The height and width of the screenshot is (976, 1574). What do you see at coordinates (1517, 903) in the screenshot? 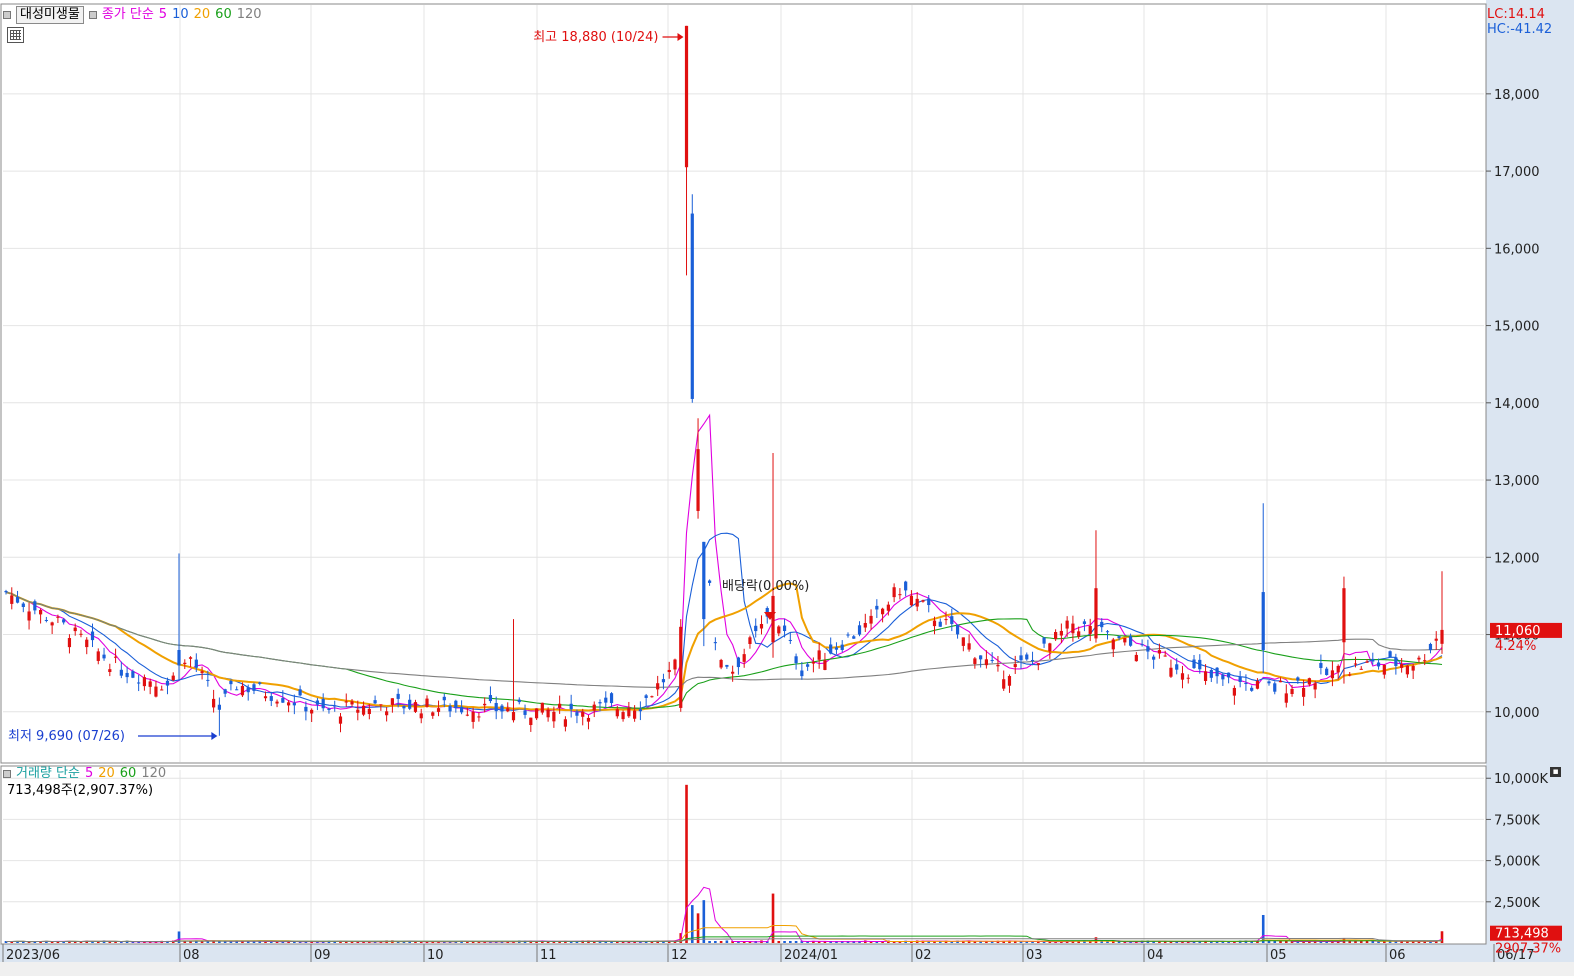
I see `volume-tick-label: 2,500K` at bounding box center [1517, 903].